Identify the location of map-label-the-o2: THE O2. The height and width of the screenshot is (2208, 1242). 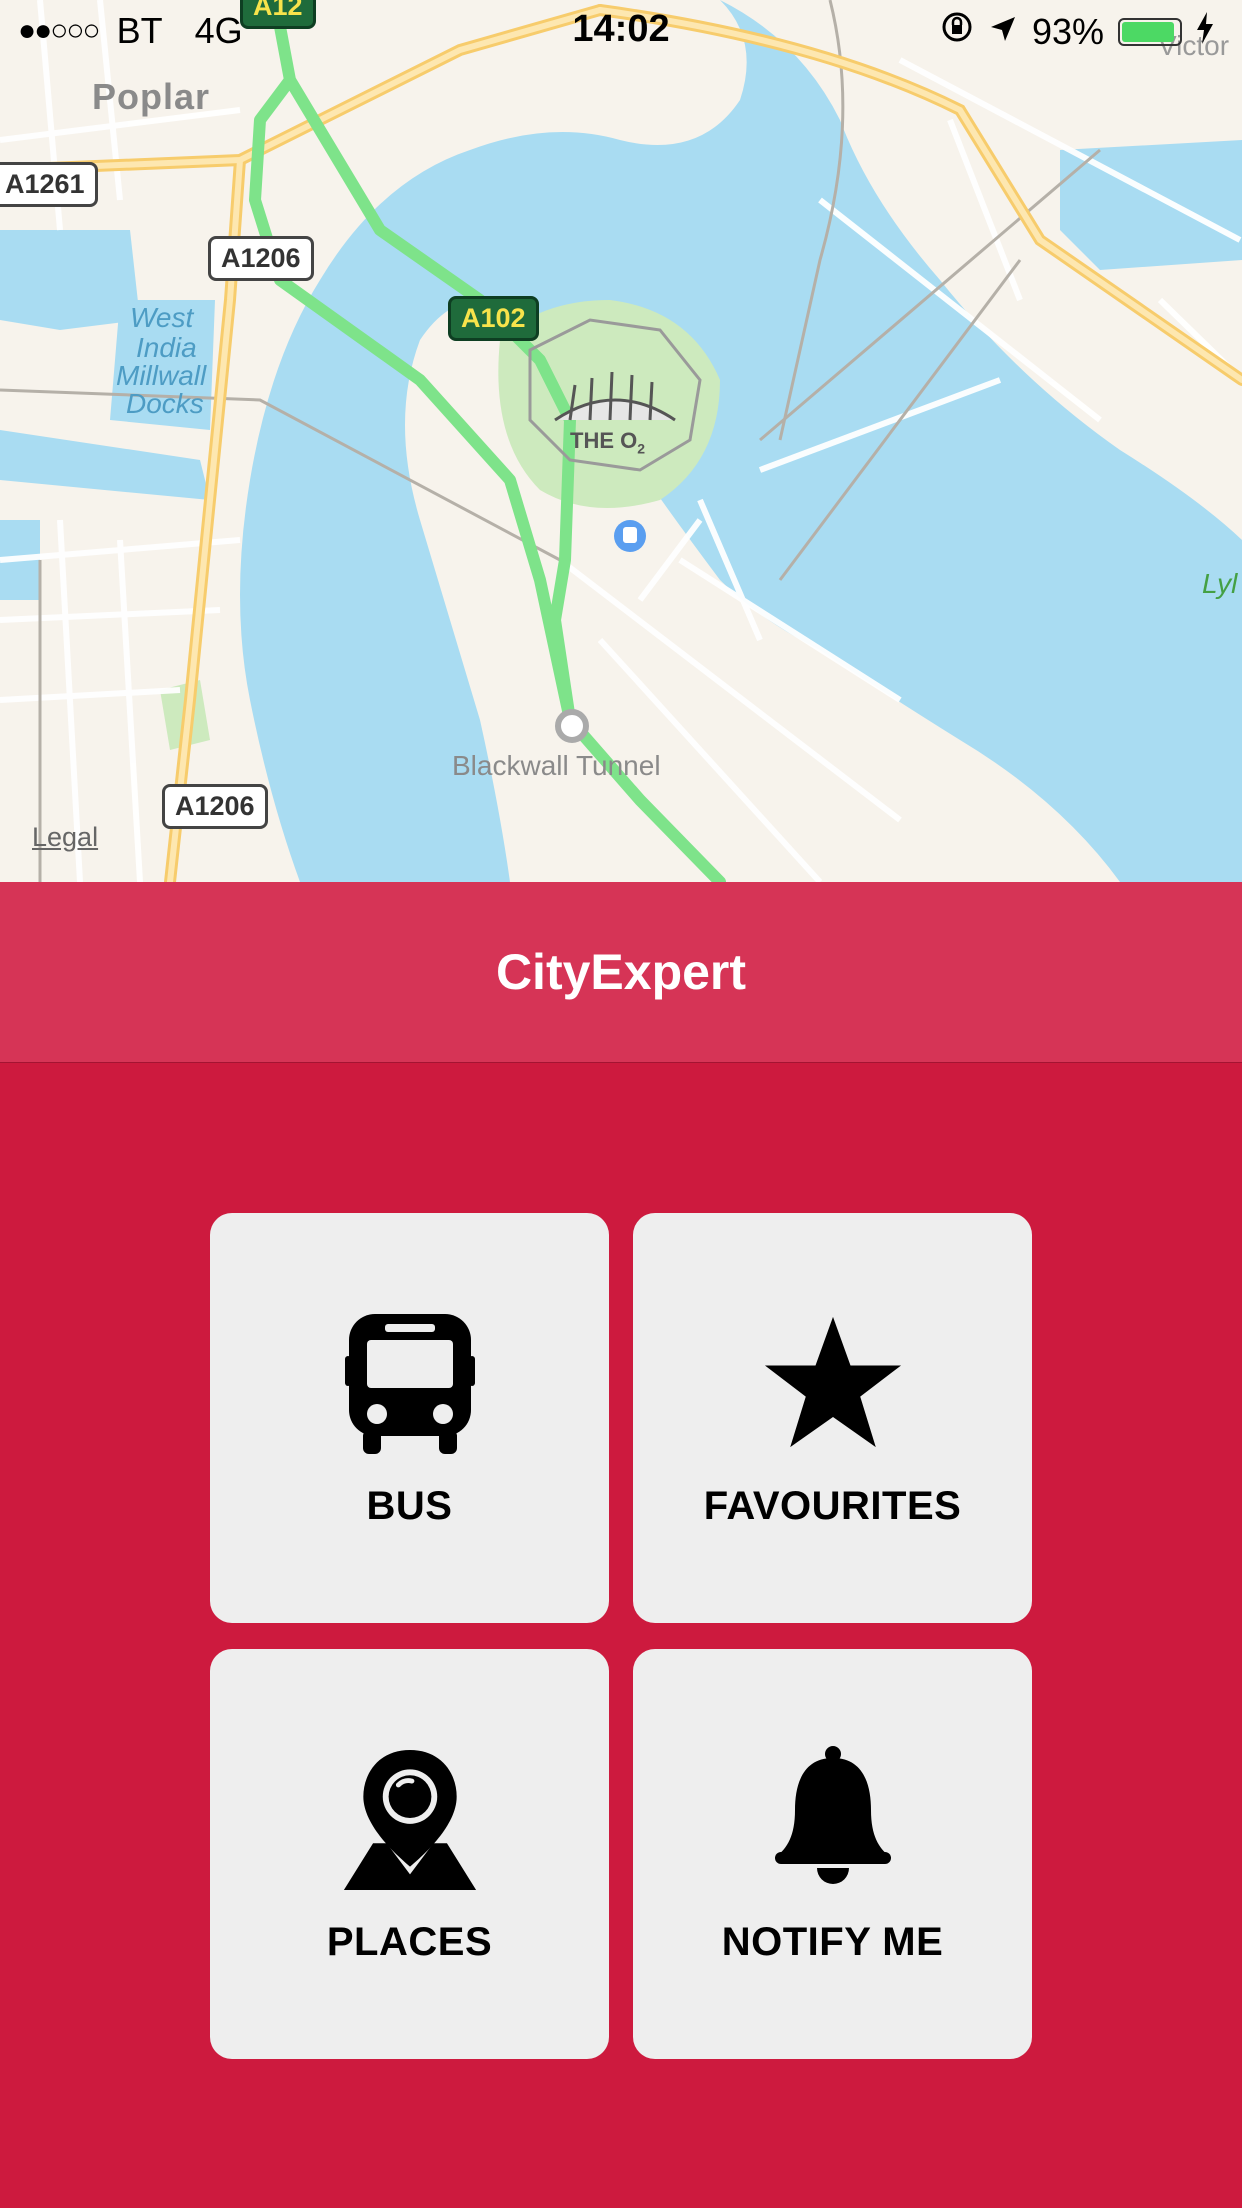
(608, 442).